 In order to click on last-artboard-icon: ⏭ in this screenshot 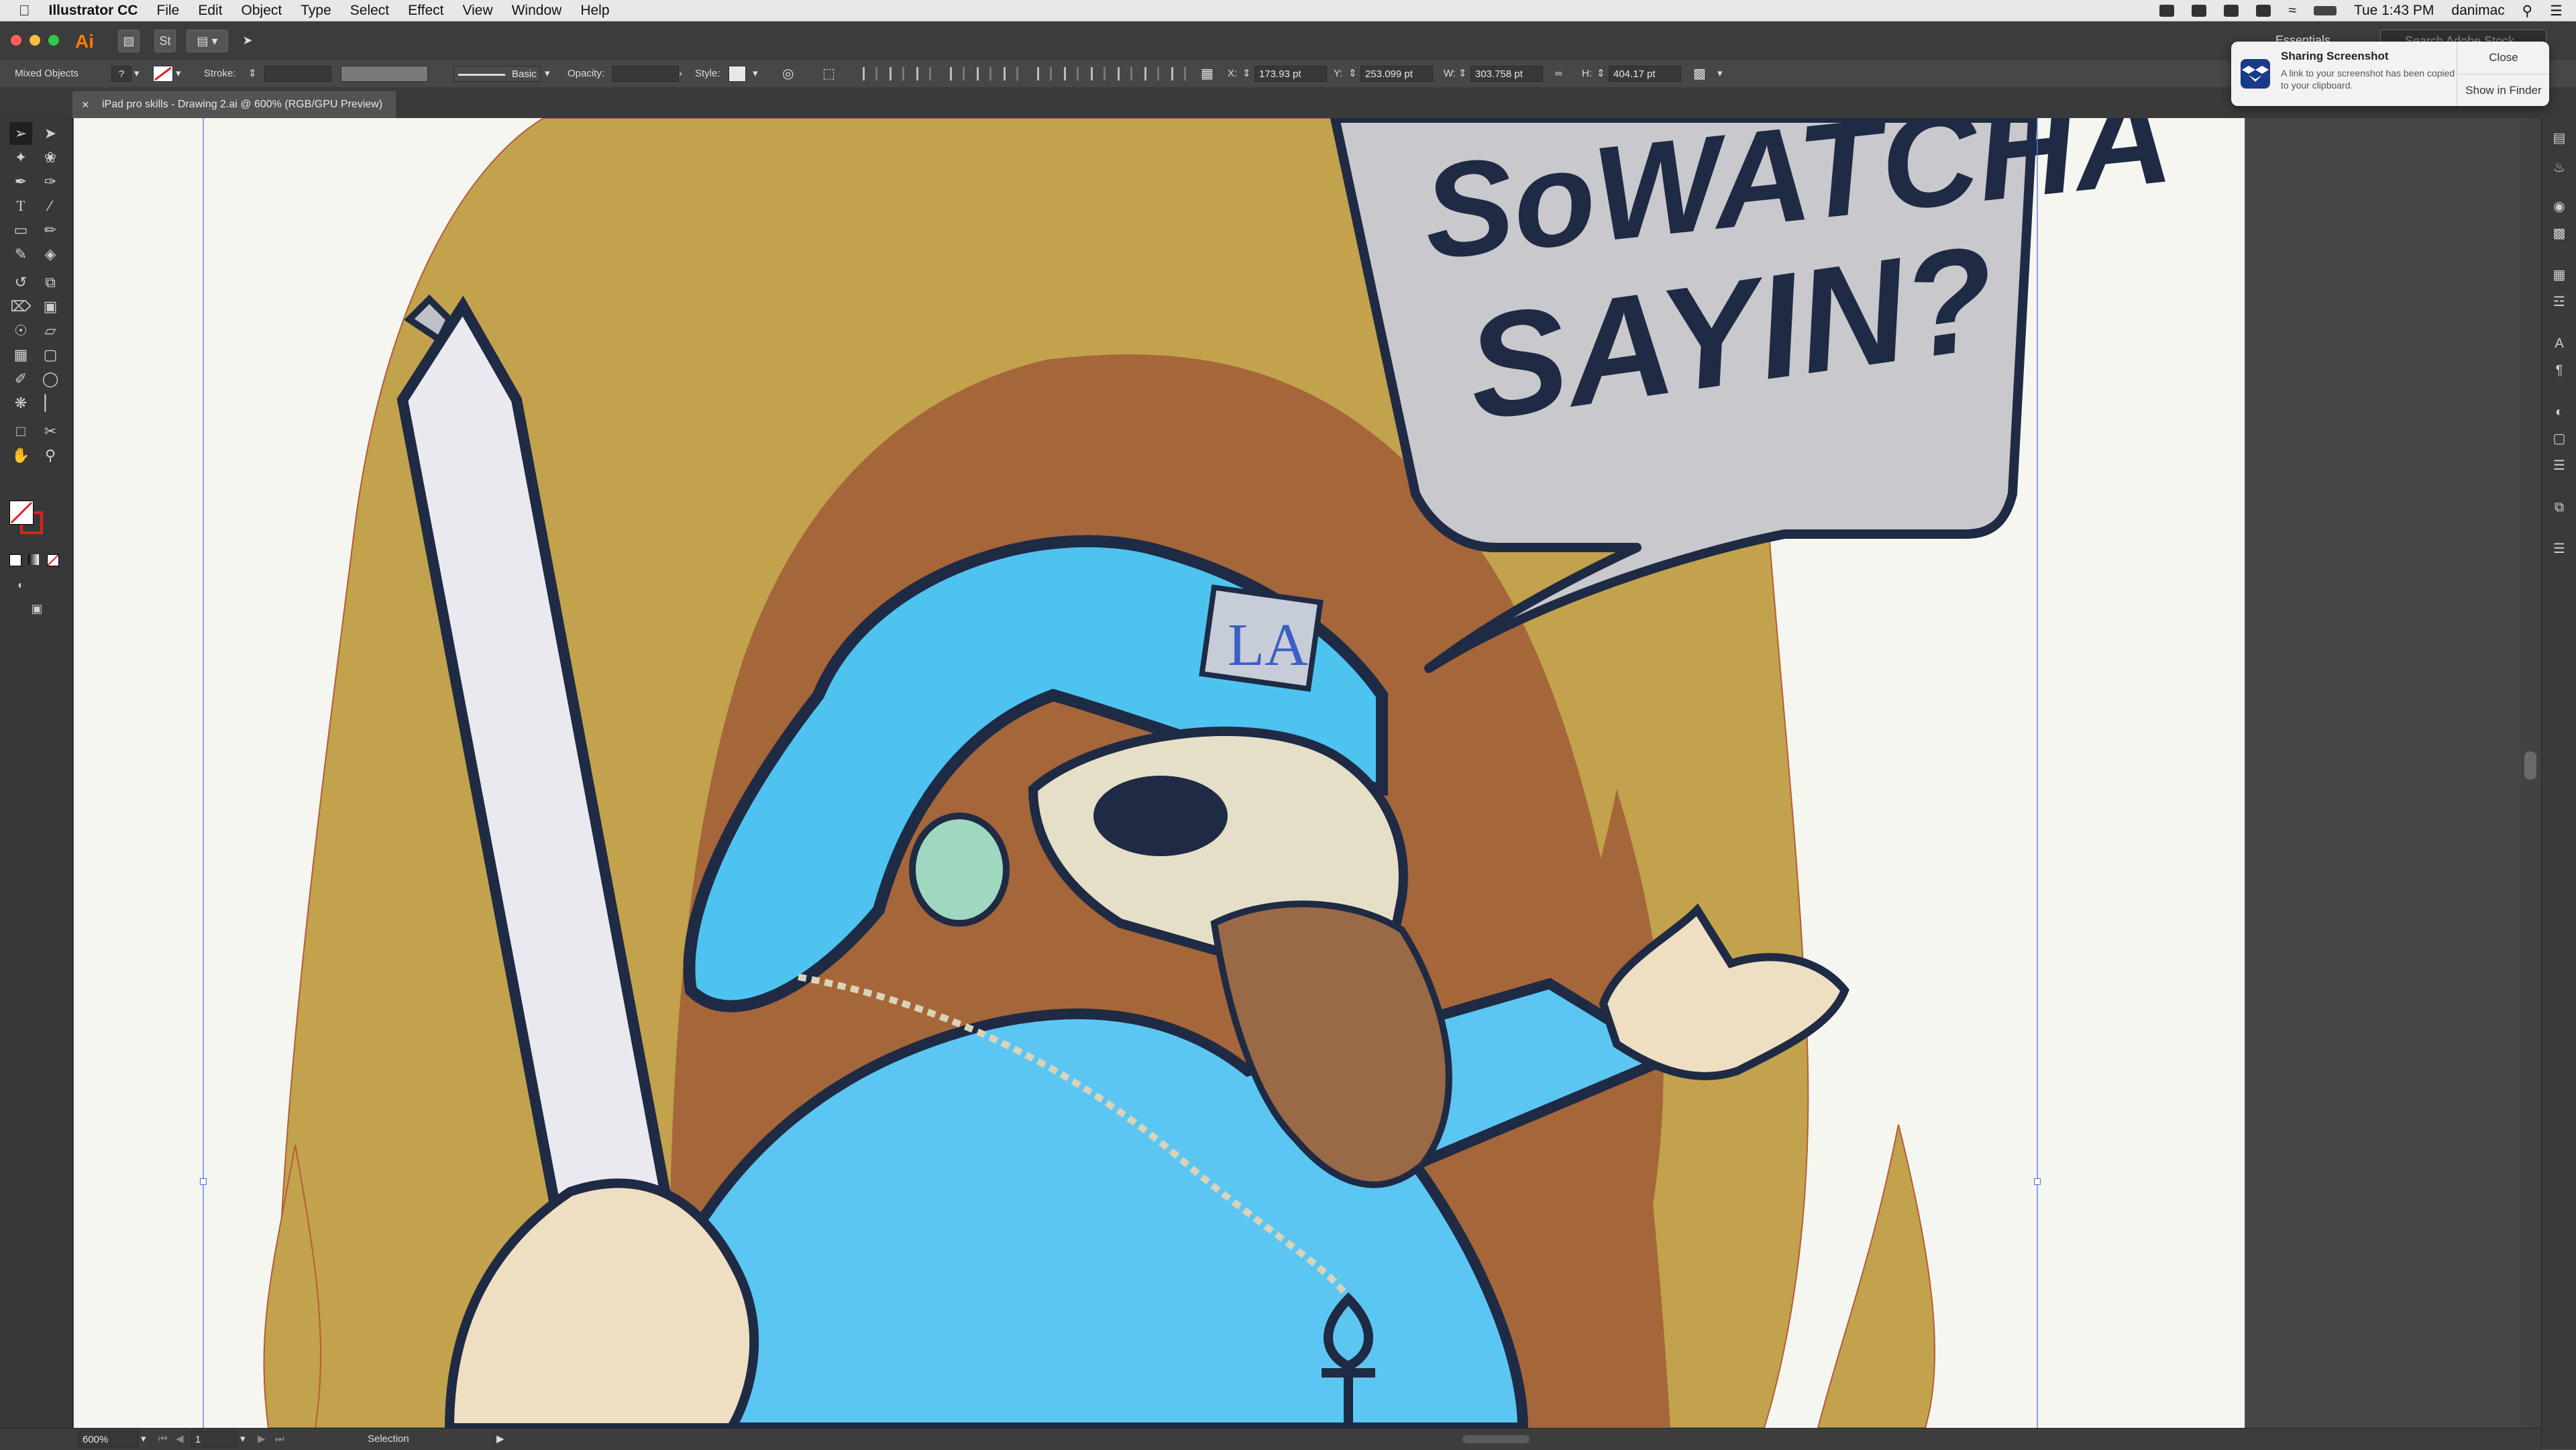, I will do `click(279, 1439)`.